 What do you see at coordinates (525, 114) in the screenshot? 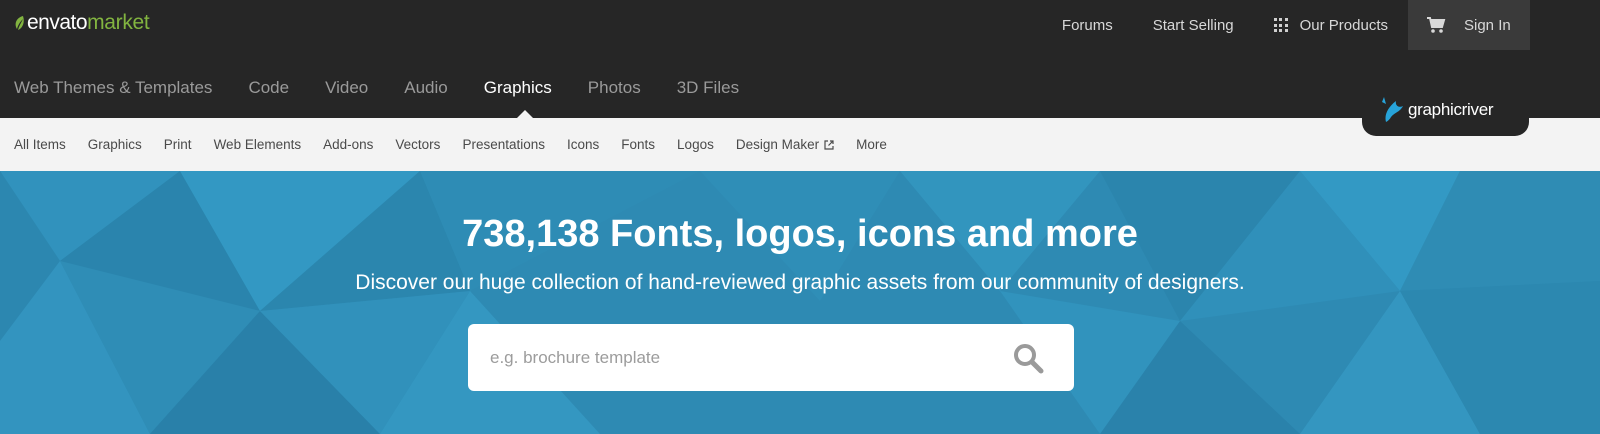
I see `active-category-indicator` at bounding box center [525, 114].